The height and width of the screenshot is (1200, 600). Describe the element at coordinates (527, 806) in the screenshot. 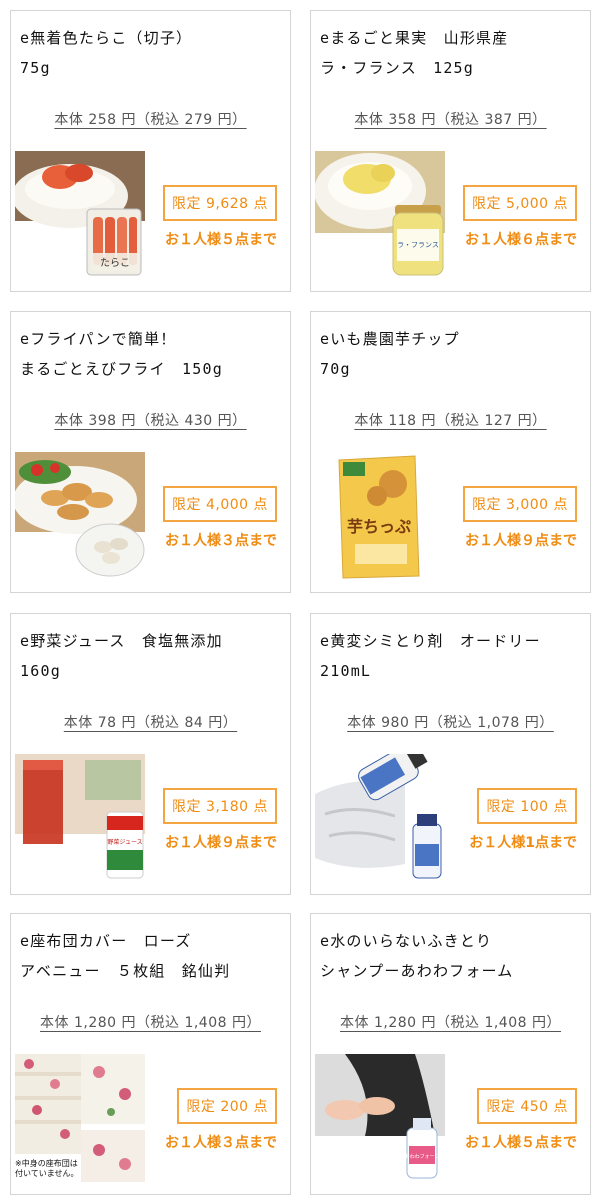

I see `stock-limit-badge: 限定 100 点` at that location.